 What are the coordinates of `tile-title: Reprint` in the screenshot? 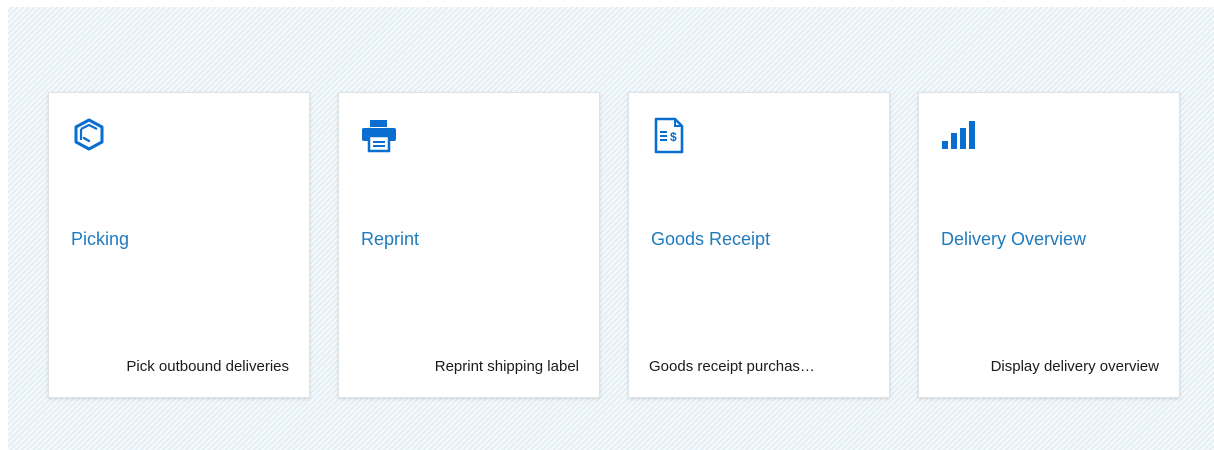 It's located at (390, 239).